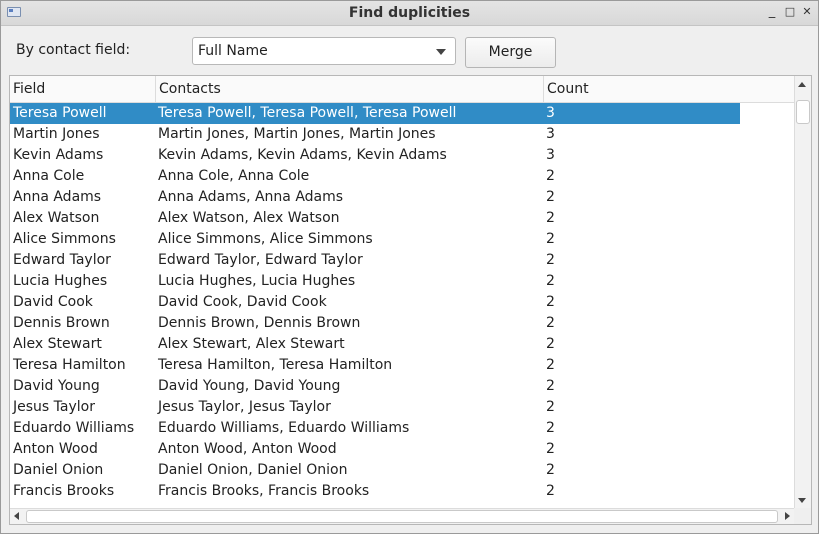 This screenshot has height=534, width=819. I want to click on field-cell: Teresa Powell, so click(60, 113).